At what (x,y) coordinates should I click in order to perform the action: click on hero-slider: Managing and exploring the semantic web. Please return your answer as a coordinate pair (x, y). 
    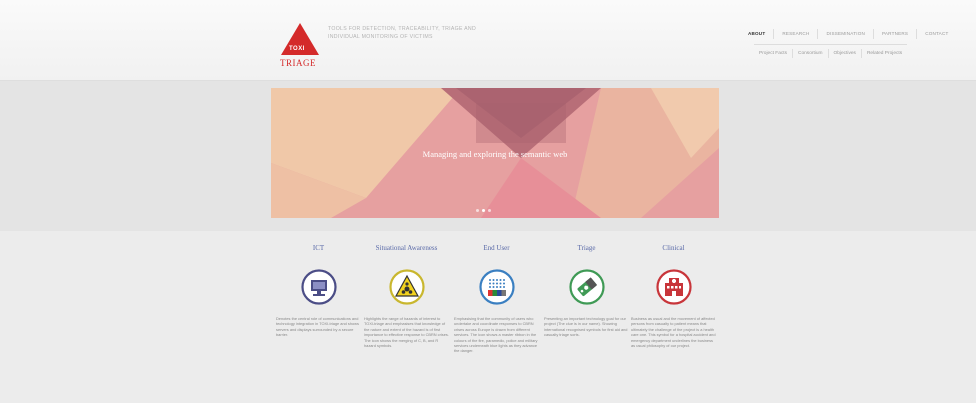
    Looking at the image, I should click on (495, 153).